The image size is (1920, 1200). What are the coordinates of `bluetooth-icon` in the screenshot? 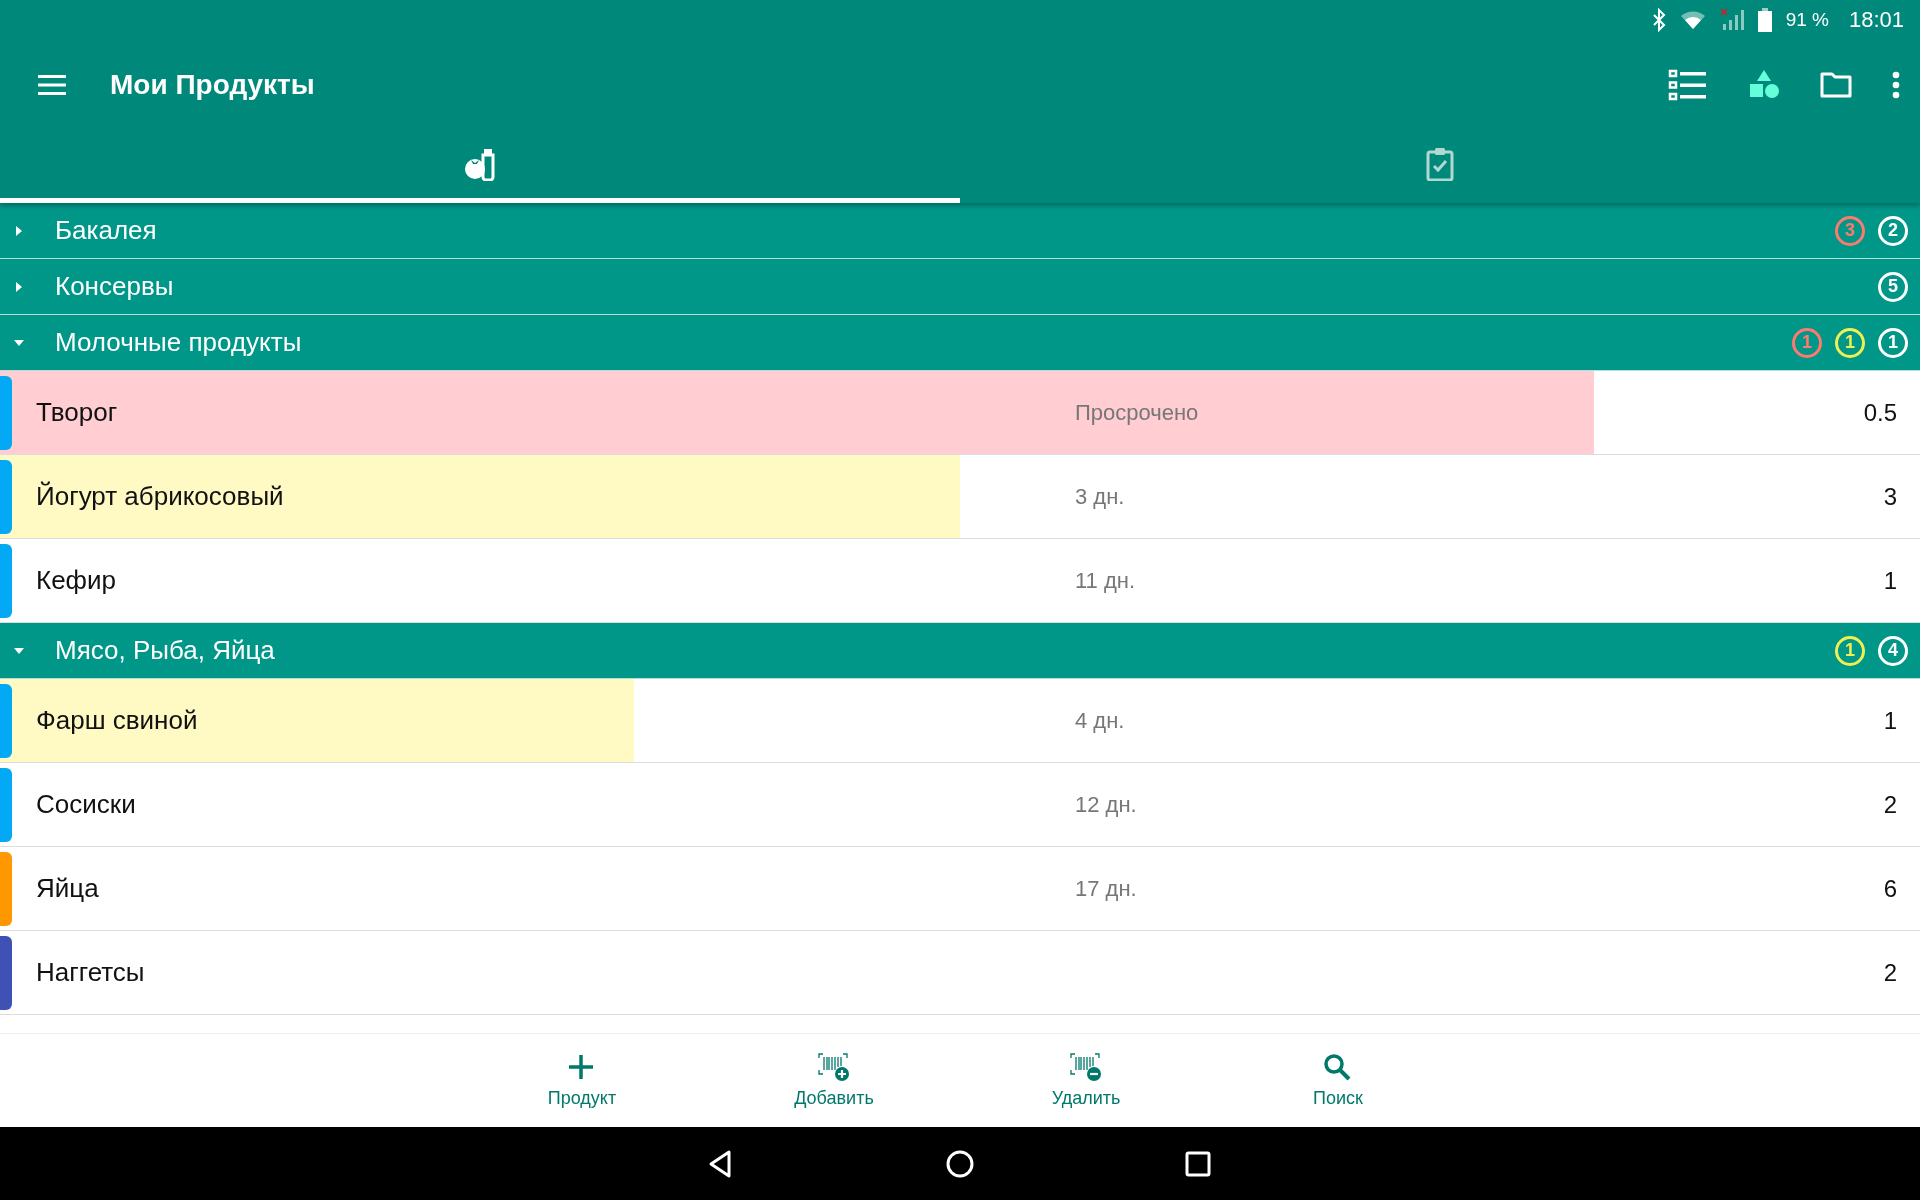 It's located at (1658, 20).